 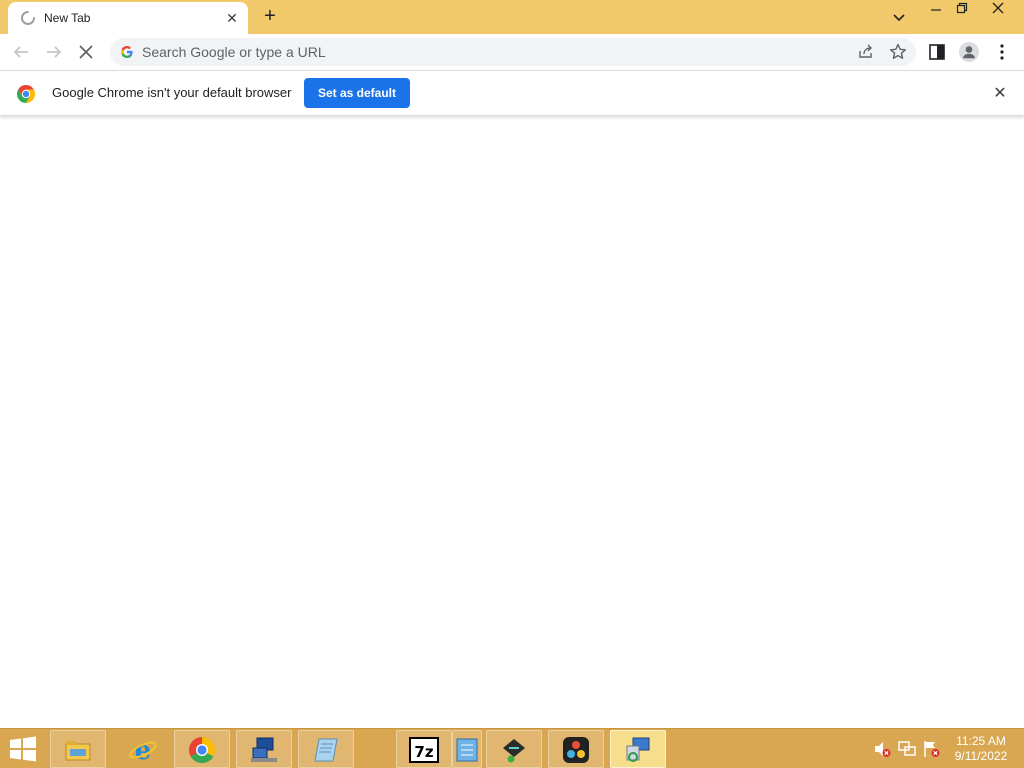 I want to click on installer-icon, so click(x=467, y=750).